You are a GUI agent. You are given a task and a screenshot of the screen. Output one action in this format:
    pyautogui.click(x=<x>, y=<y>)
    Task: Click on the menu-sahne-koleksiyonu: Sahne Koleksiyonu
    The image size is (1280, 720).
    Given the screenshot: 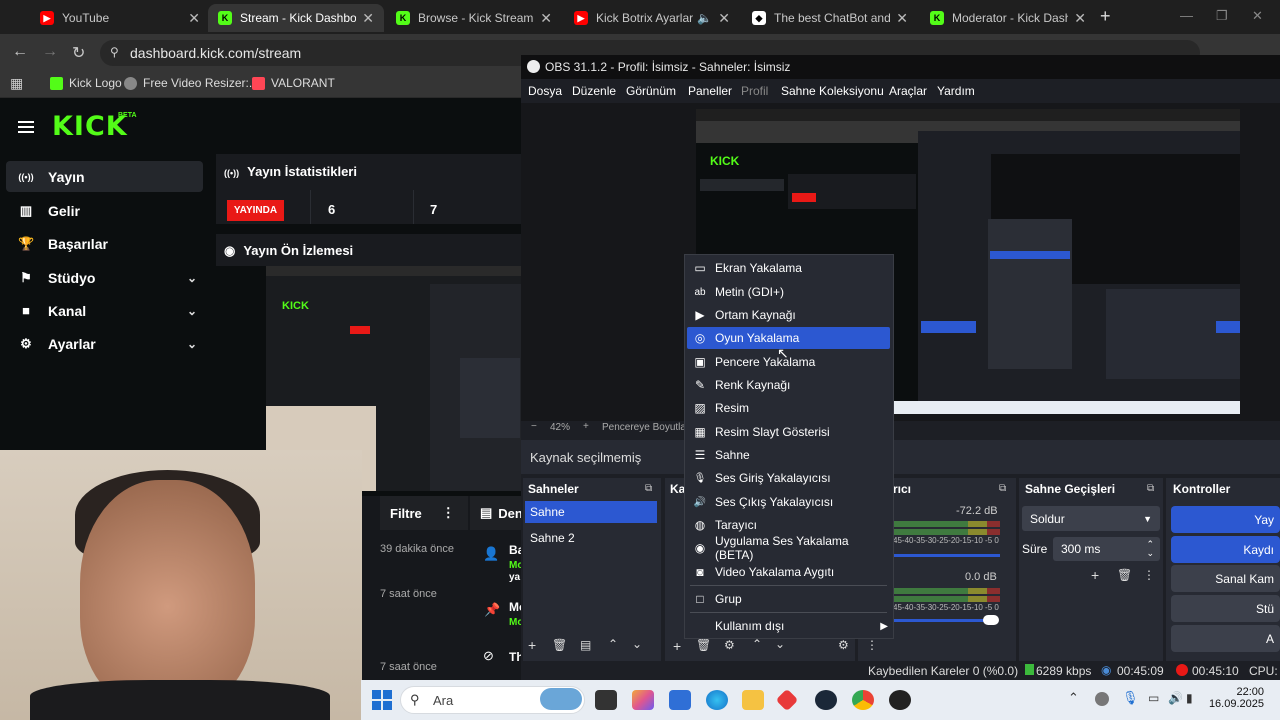 What is the action you would take?
    pyautogui.click(x=832, y=91)
    